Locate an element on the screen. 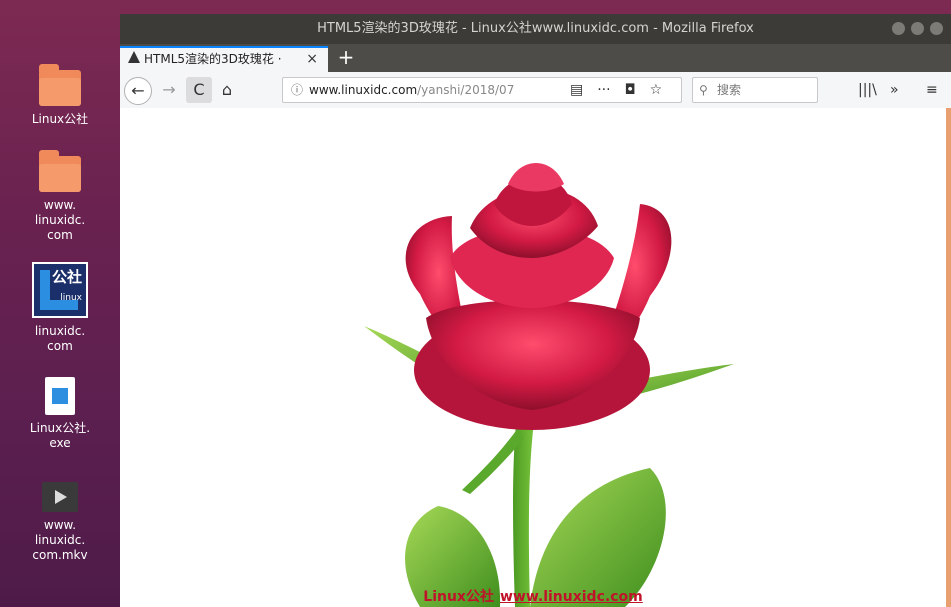 The image size is (951, 607). desktop-icon-mkv: www. linuxidc. com.mkv is located at coordinates (60, 522).